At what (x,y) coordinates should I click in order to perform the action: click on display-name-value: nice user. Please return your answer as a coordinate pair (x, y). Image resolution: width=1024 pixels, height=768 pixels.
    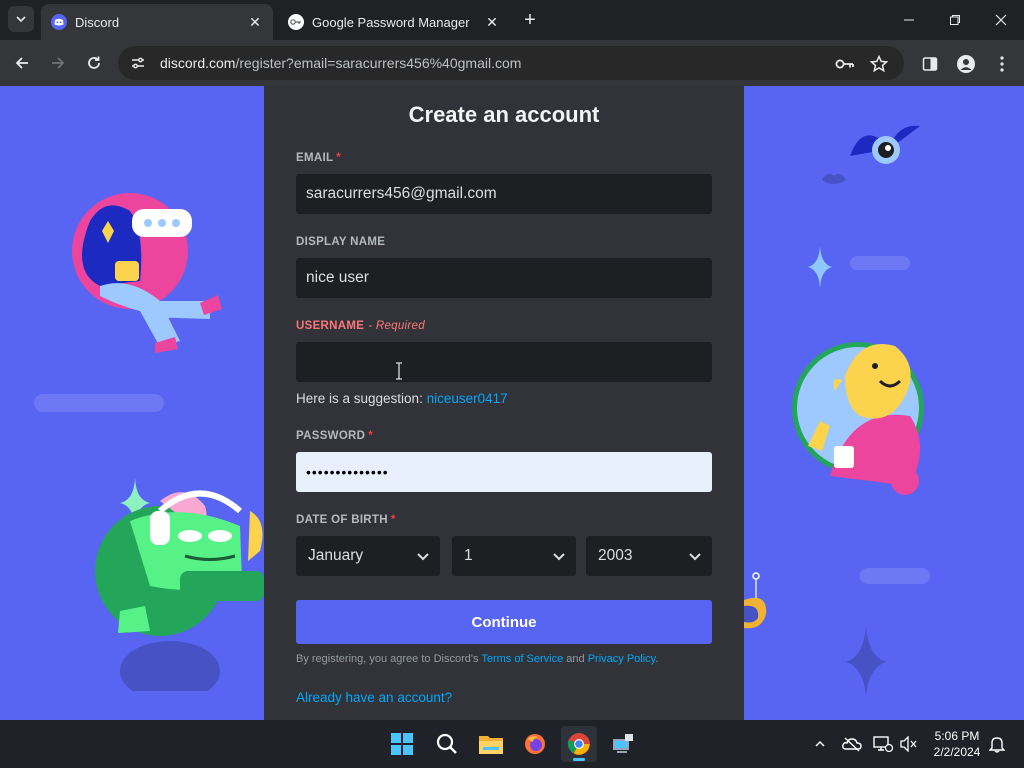
    Looking at the image, I should click on (337, 277).